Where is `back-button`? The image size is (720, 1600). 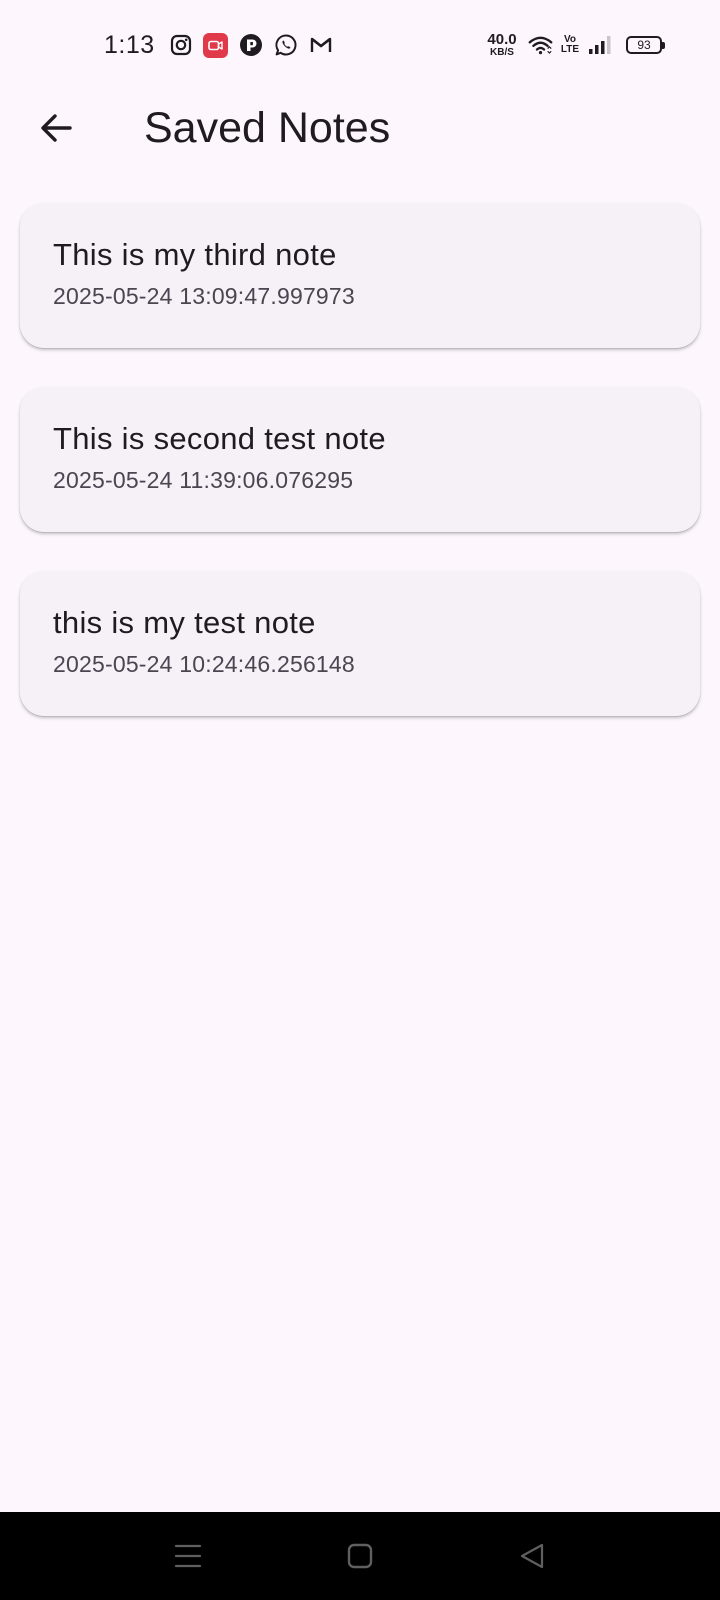 back-button is located at coordinates (56, 128).